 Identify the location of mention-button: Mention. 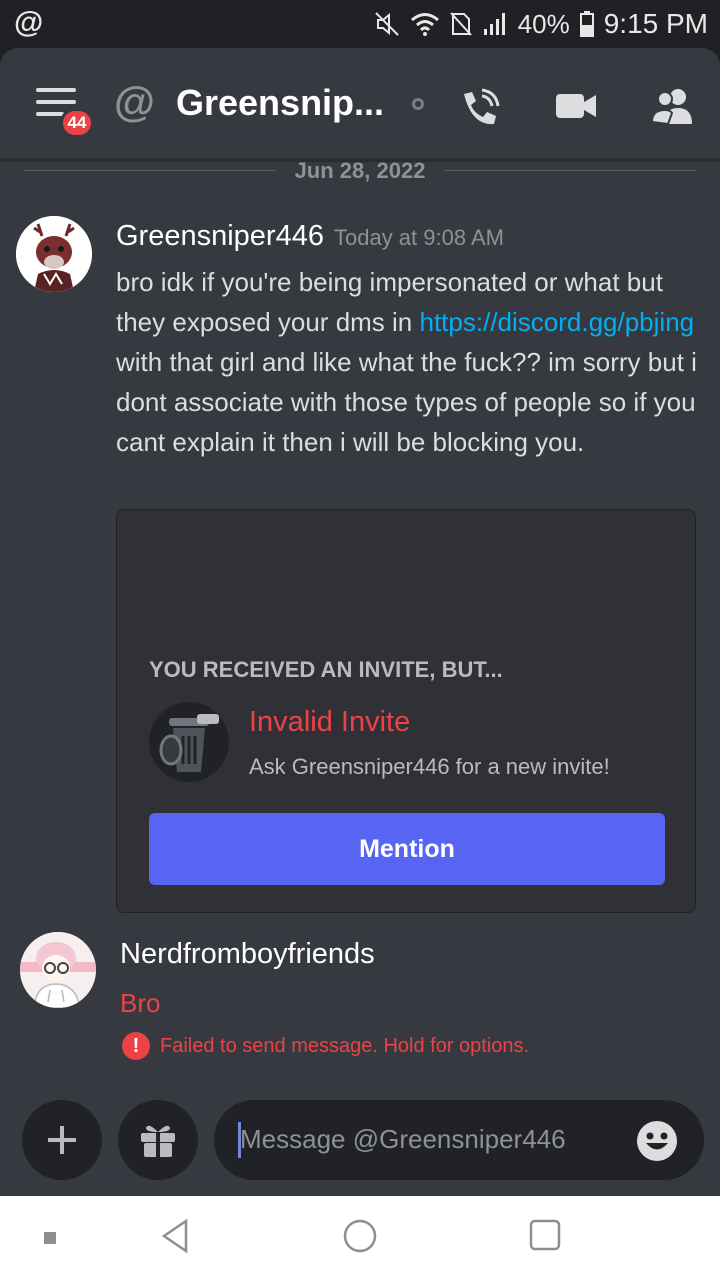
(407, 849).